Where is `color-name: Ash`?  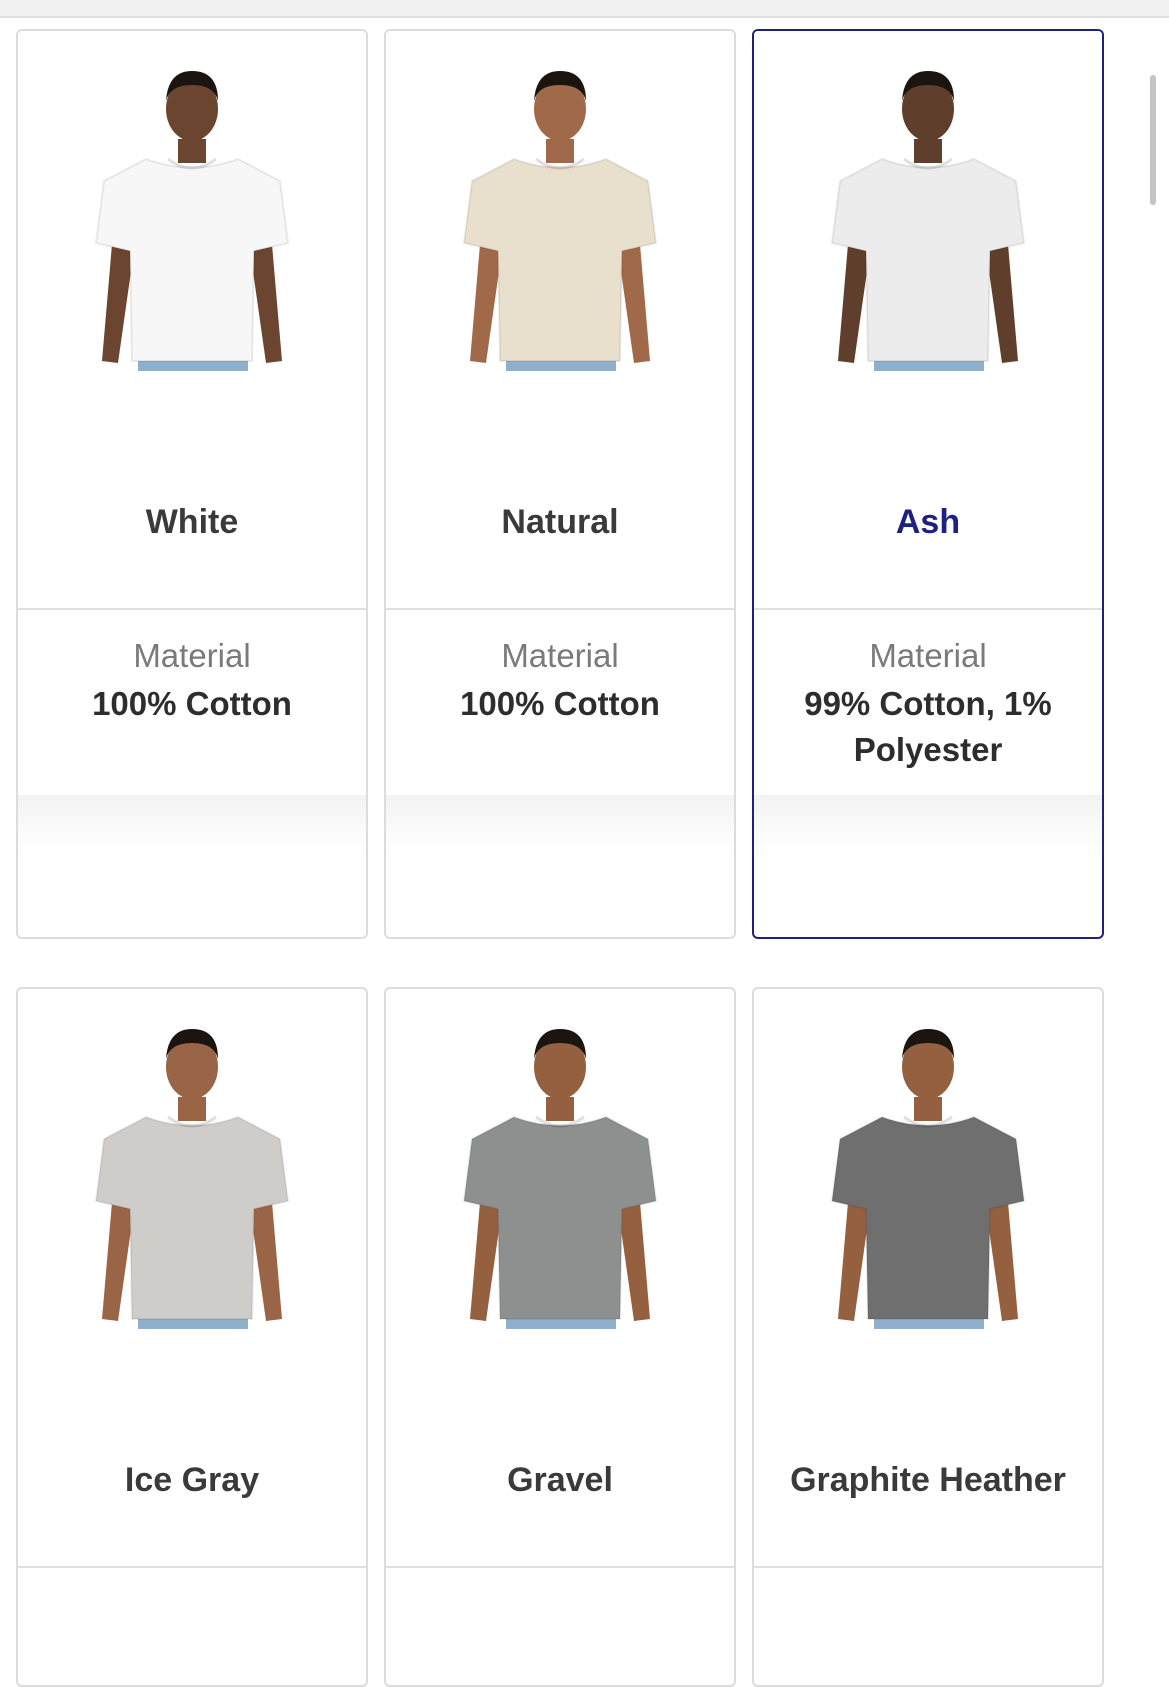 color-name: Ash is located at coordinates (928, 522).